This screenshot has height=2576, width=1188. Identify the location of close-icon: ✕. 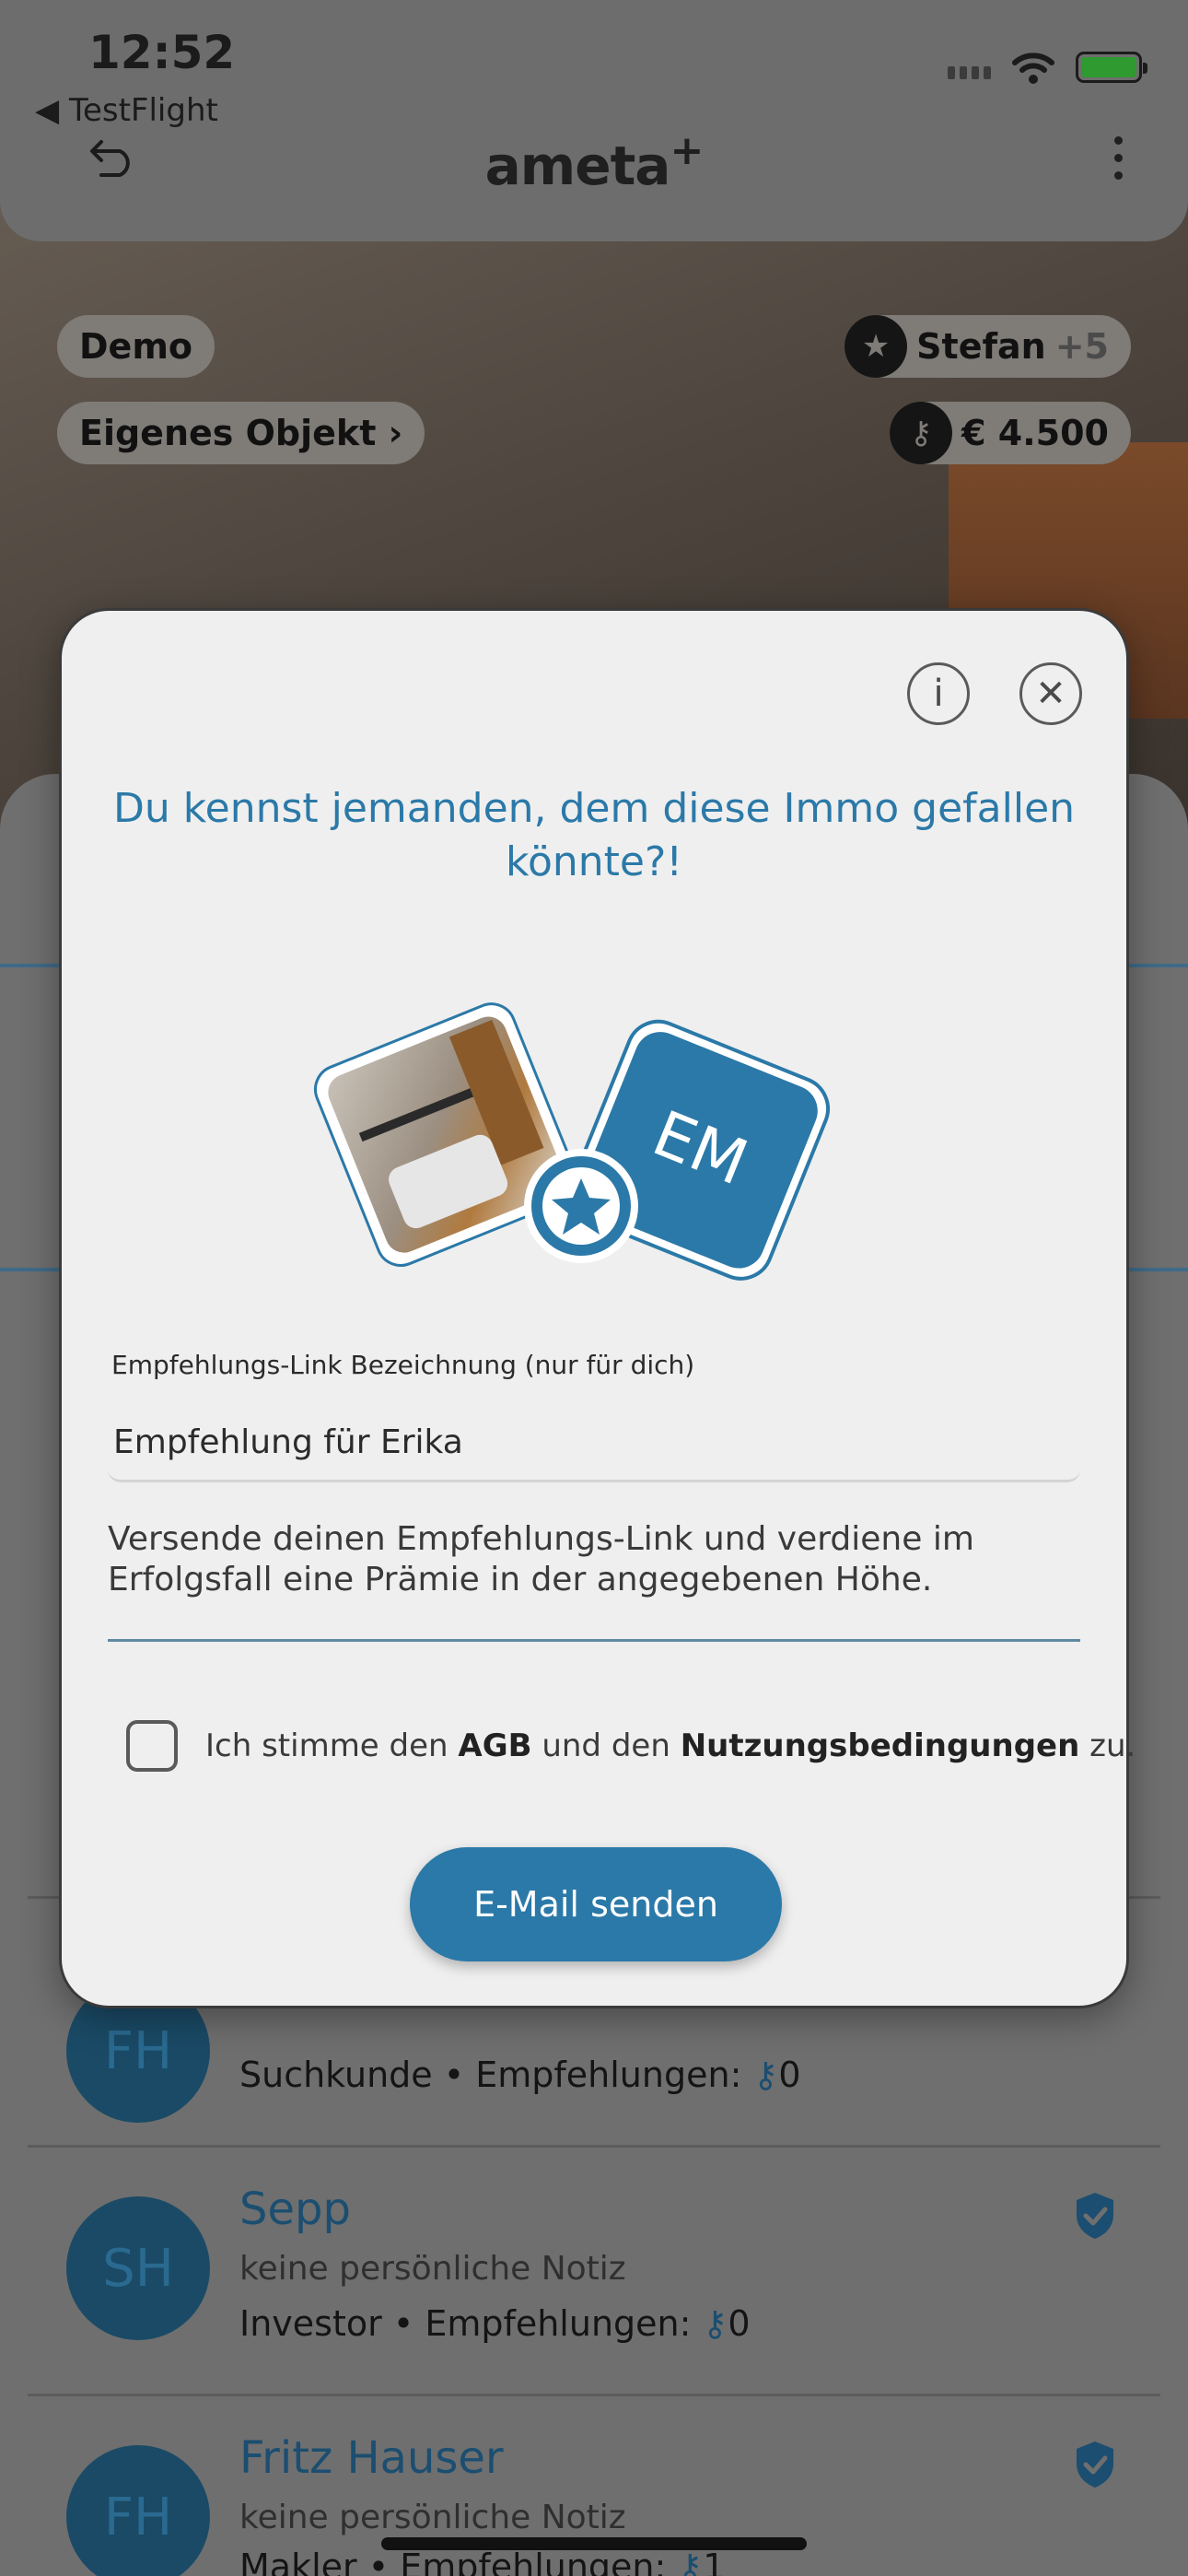
(1050, 693).